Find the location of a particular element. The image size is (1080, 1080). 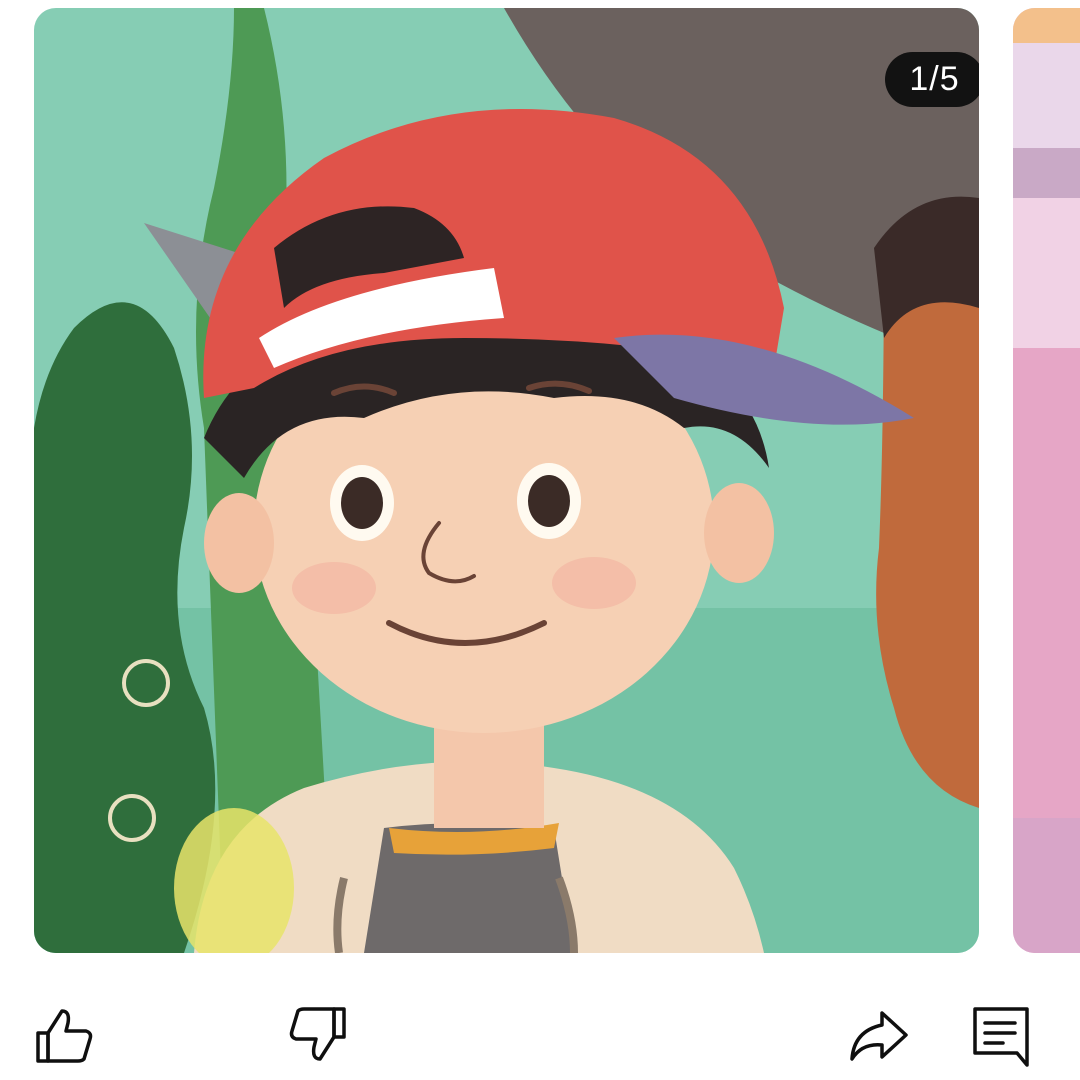

comment-button is located at coordinates (1001, 1035).